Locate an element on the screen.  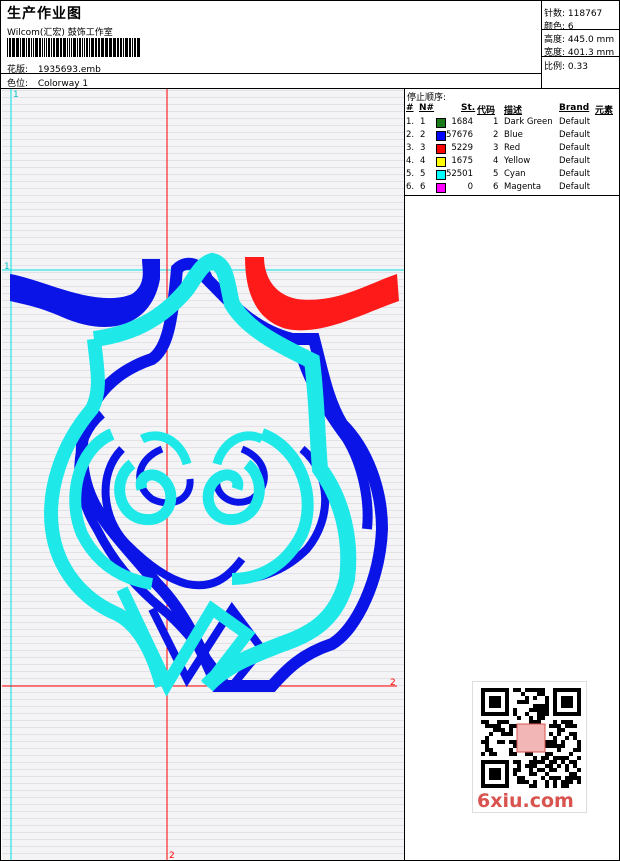
color-row-index: 4. is located at coordinates (410, 161).